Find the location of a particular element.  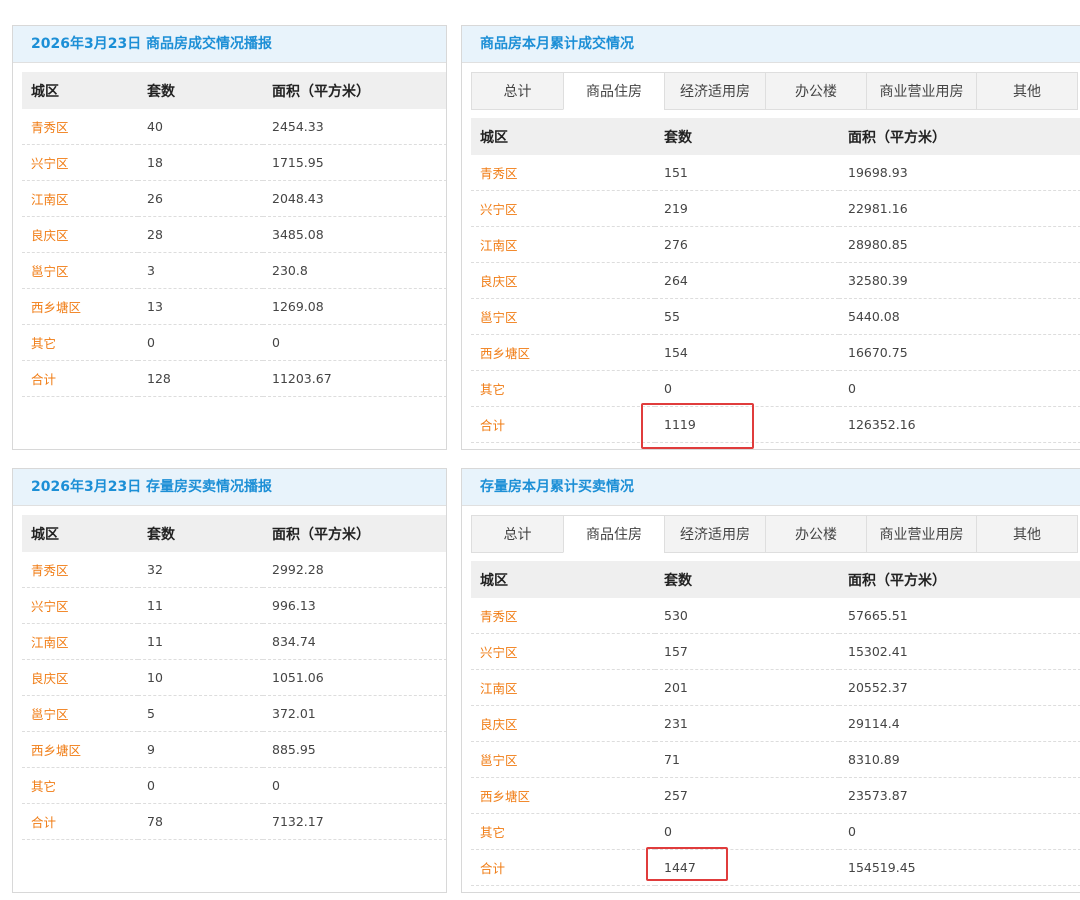

count-cell: 128 is located at coordinates (200, 378).